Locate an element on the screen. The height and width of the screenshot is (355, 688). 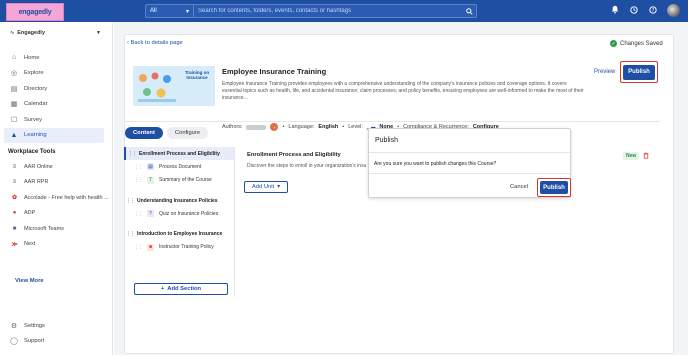
document-icon: ▤ is located at coordinates (150, 167).